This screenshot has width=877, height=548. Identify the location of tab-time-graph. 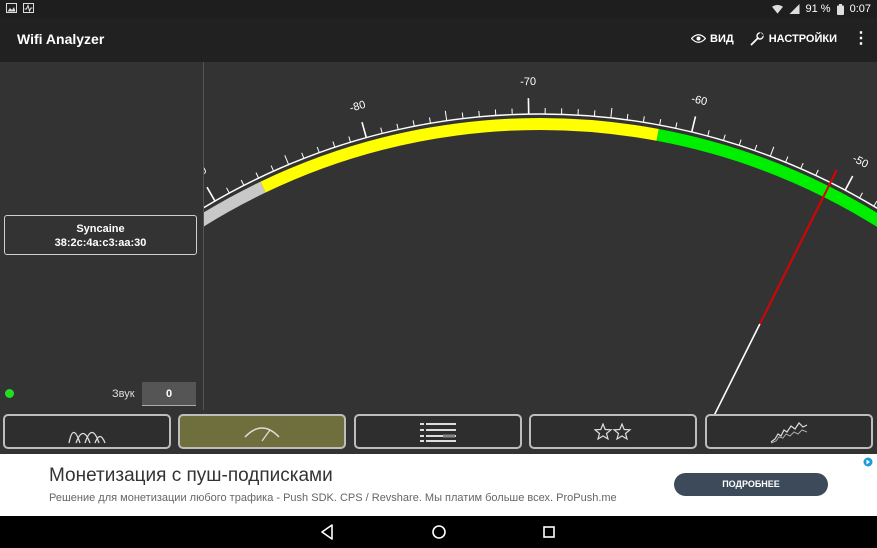
(789, 431).